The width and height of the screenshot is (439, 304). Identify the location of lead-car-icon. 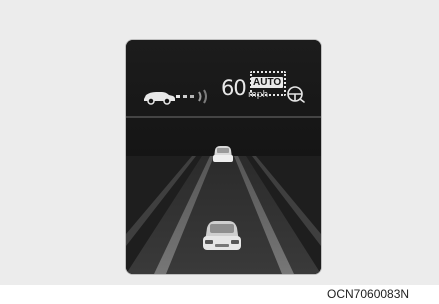
(223, 154).